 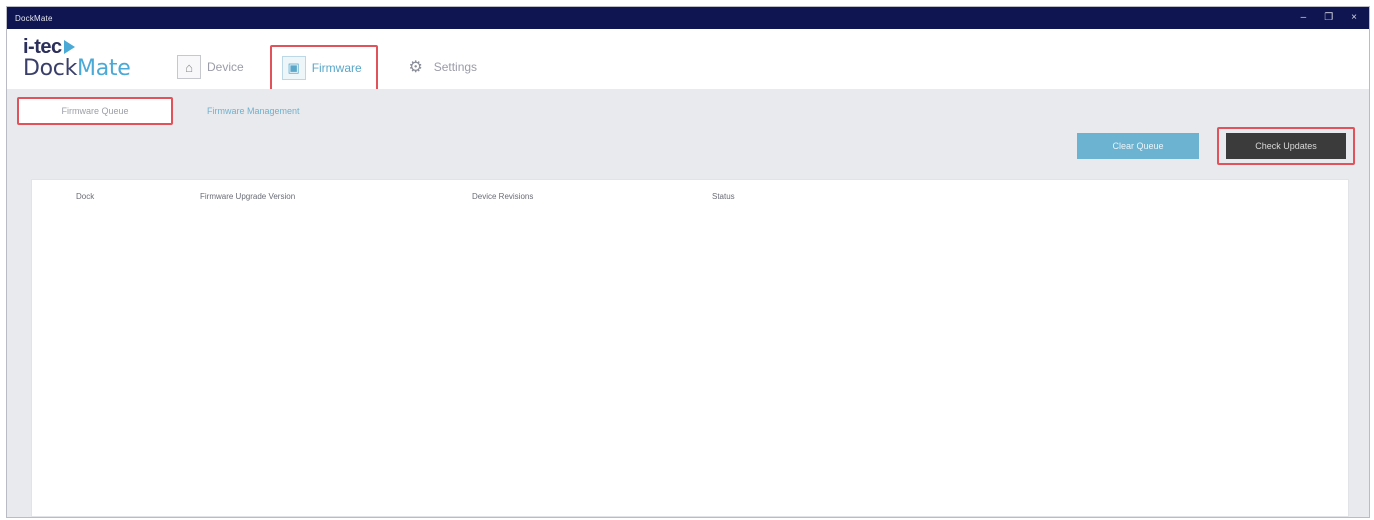 What do you see at coordinates (34, 18) in the screenshot?
I see `window-title: DockMate` at bounding box center [34, 18].